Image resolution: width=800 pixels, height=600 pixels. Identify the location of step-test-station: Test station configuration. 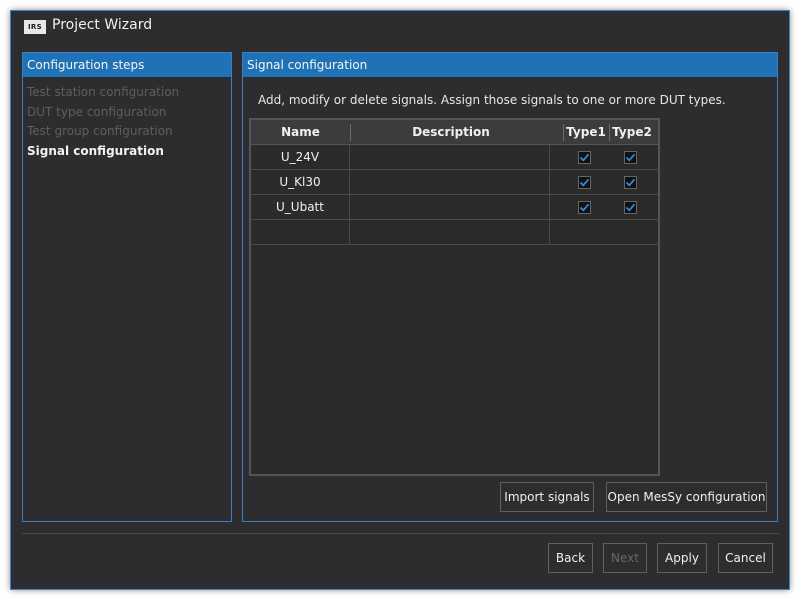
(103, 92).